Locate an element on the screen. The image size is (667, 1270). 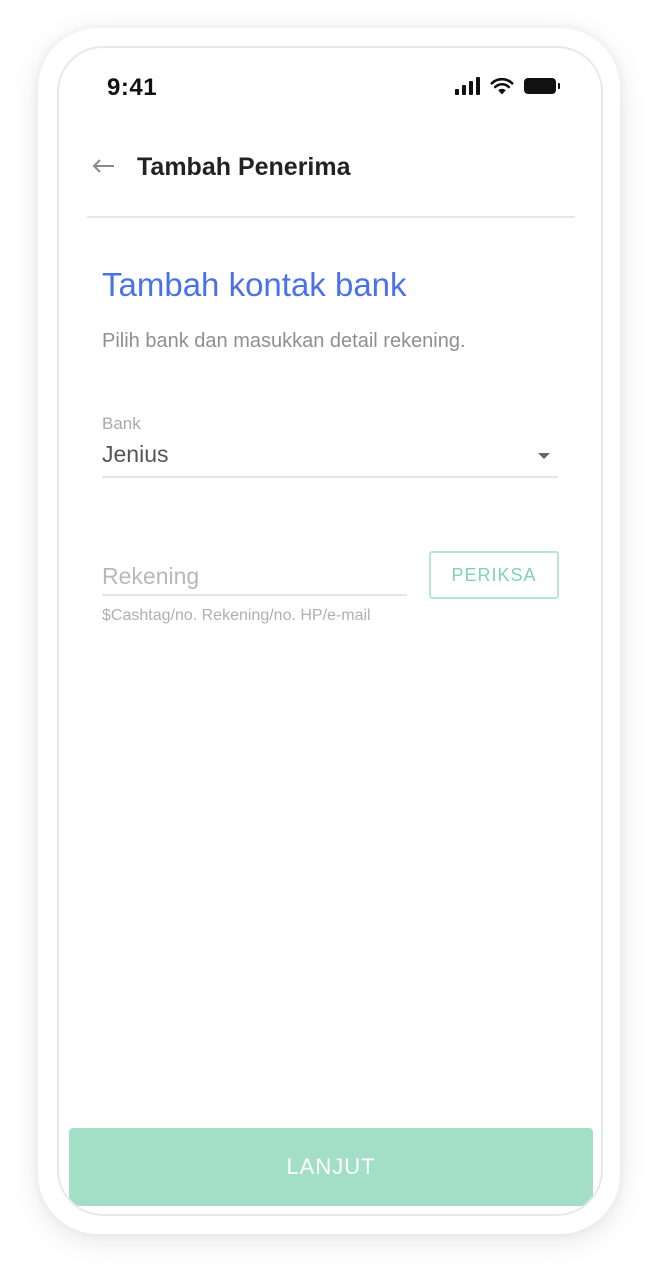
form-title: Tambah kontak bank is located at coordinates (254, 284).